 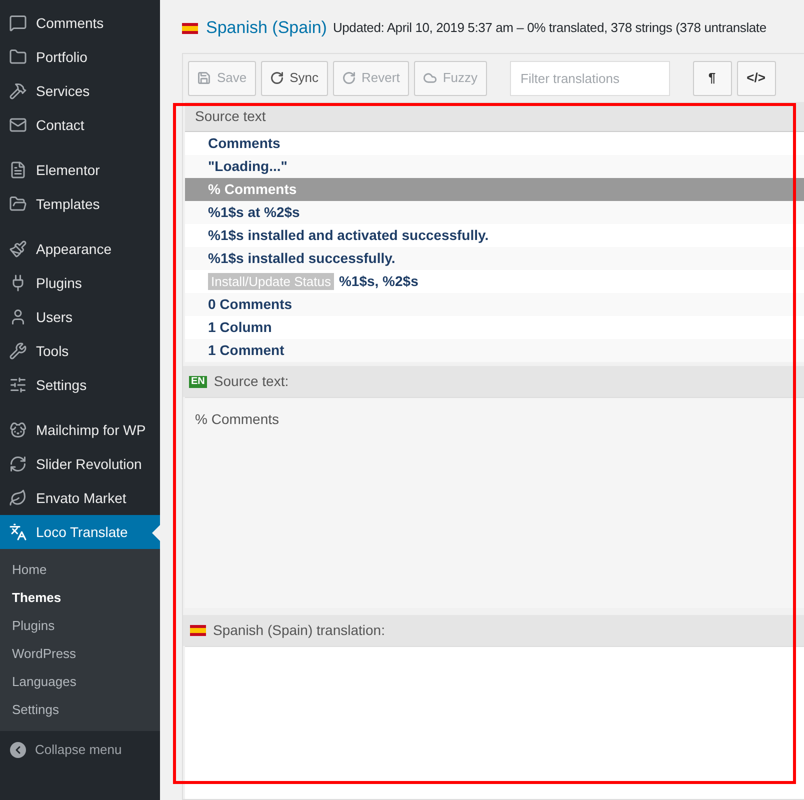 I want to click on language-title: Spanish (Spain), so click(x=266, y=28).